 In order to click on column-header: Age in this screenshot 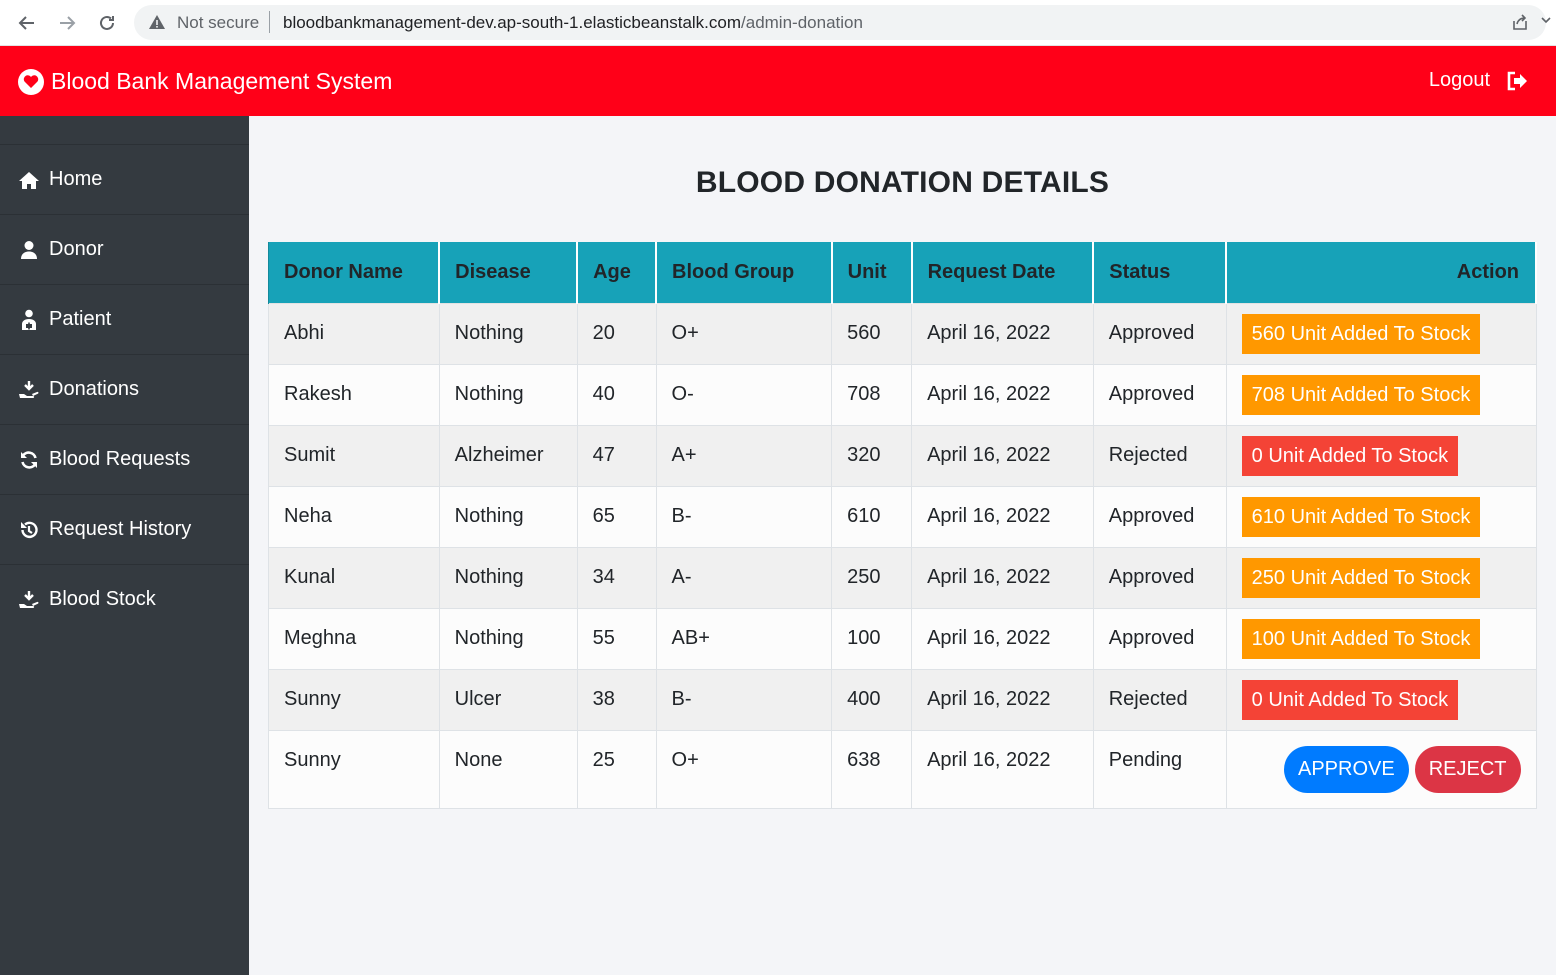, I will do `click(617, 272)`.